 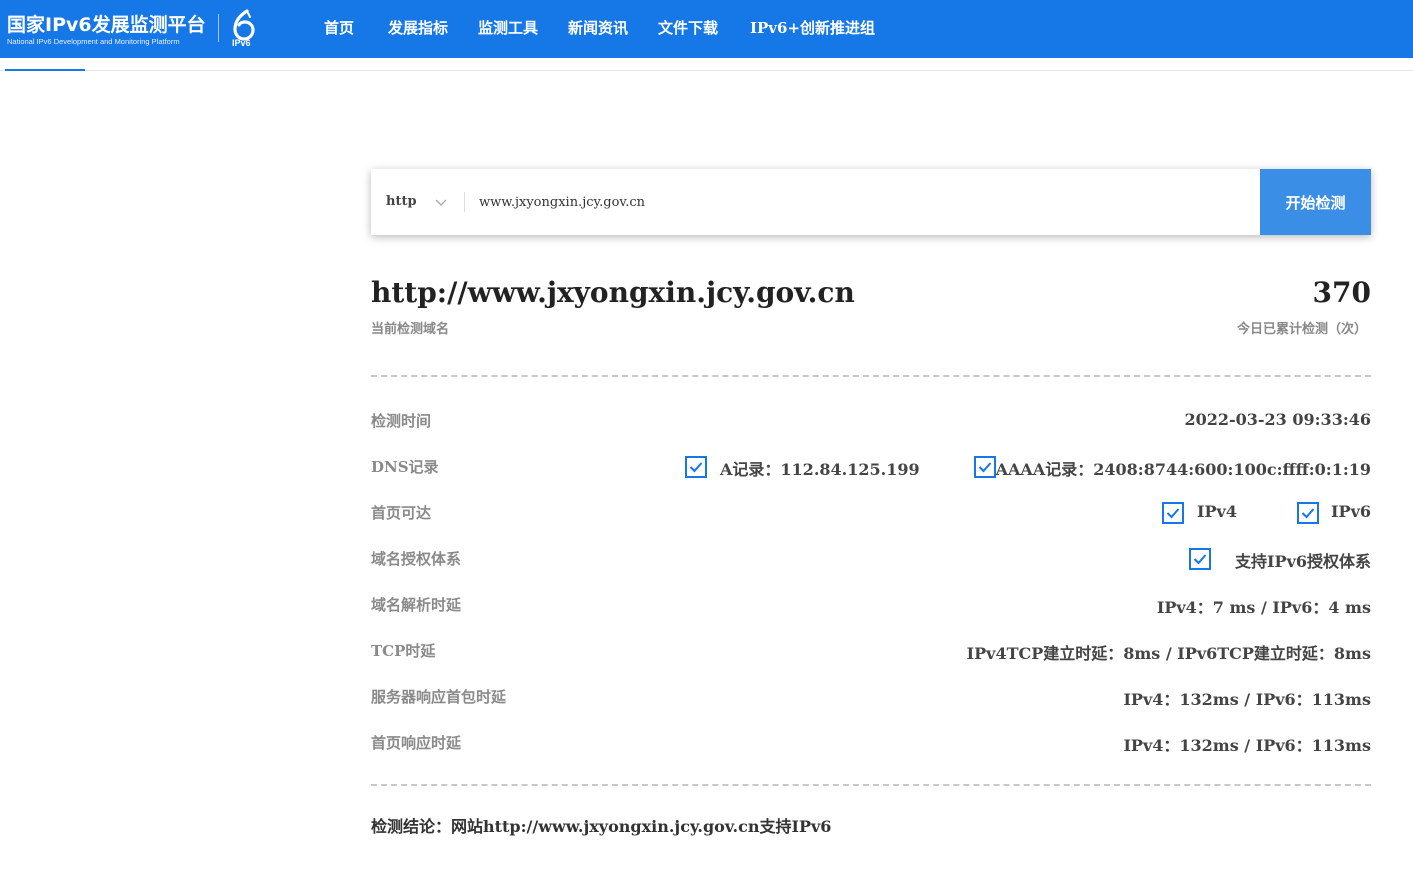 What do you see at coordinates (1351, 511) in the screenshot?
I see `homepage-reach-ipv6: IPv6` at bounding box center [1351, 511].